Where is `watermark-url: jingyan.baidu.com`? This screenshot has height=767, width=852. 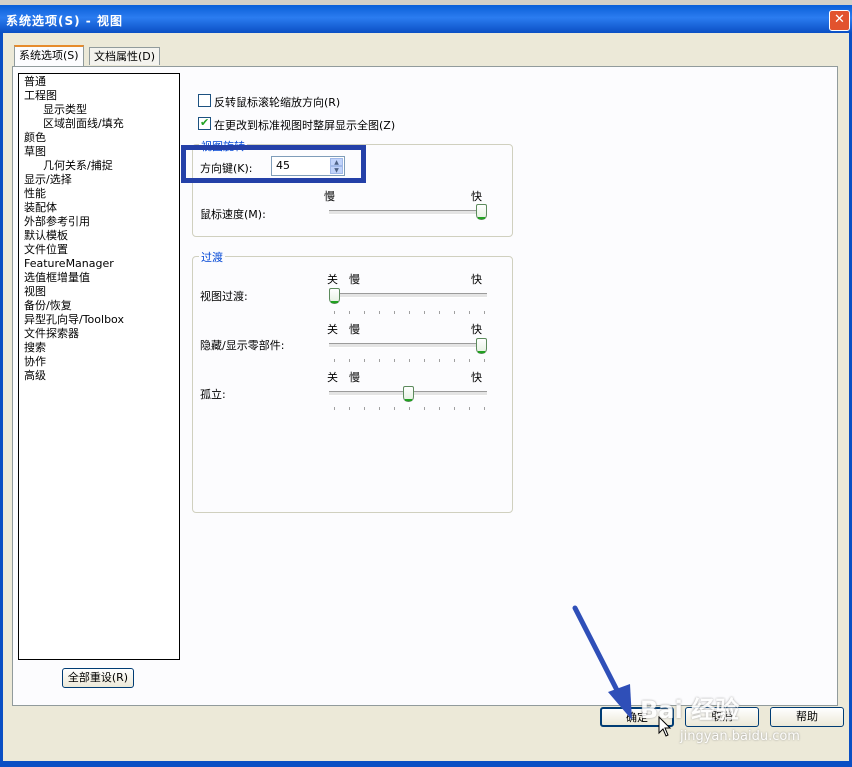
watermark-url: jingyan.baidu.com is located at coordinates (740, 736).